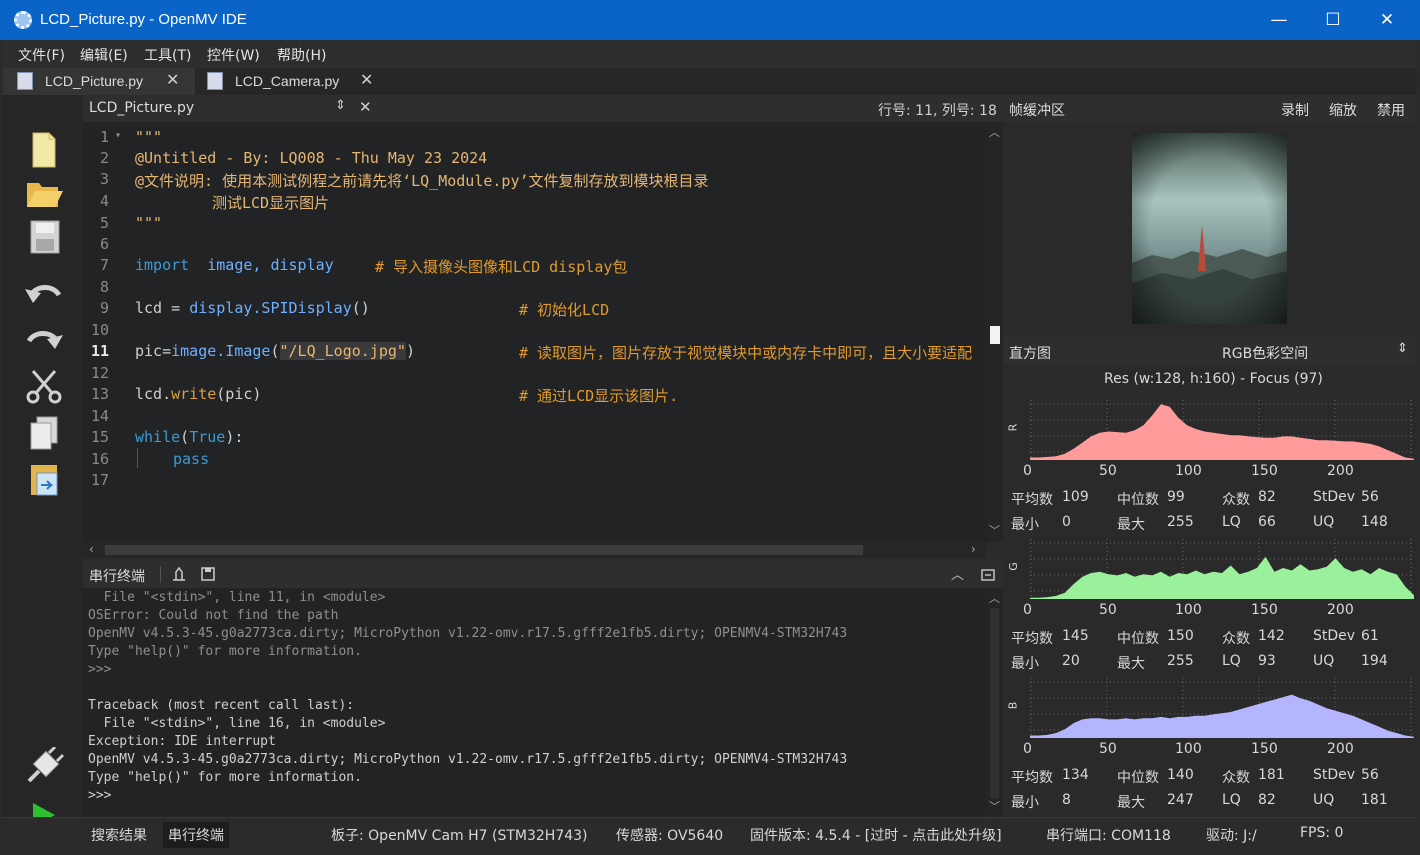  I want to click on stat-text: 150, so click(1180, 636).